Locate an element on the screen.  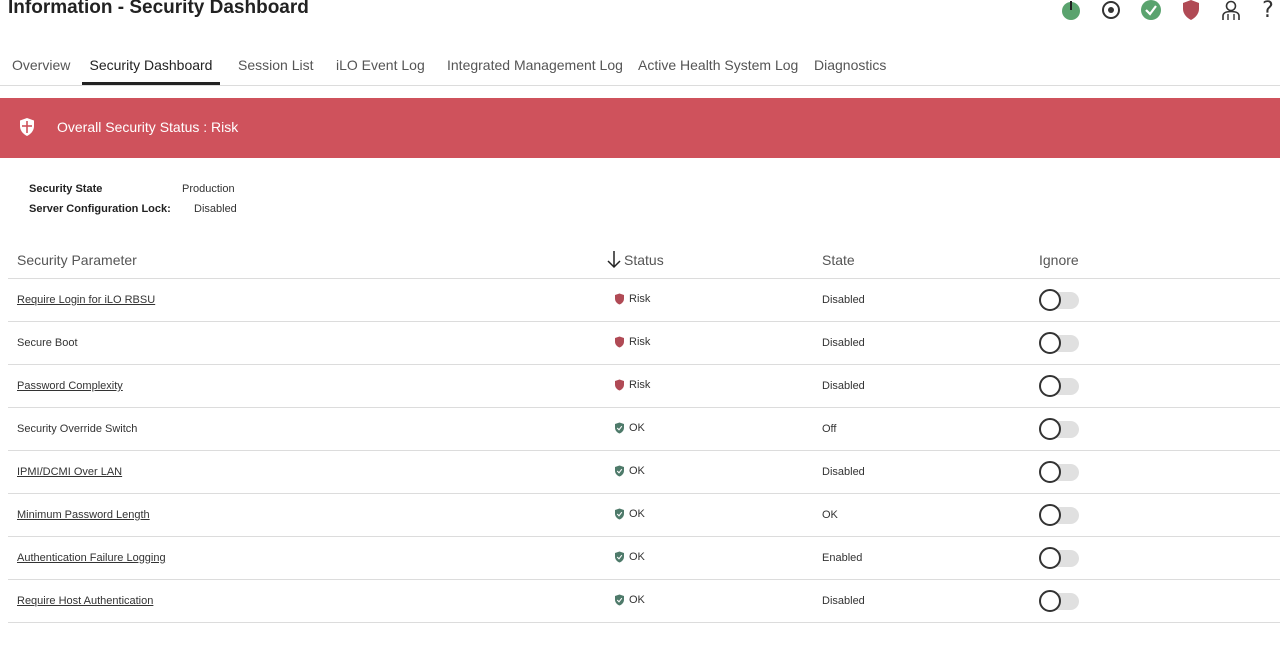
header-state: State is located at coordinates (838, 260).